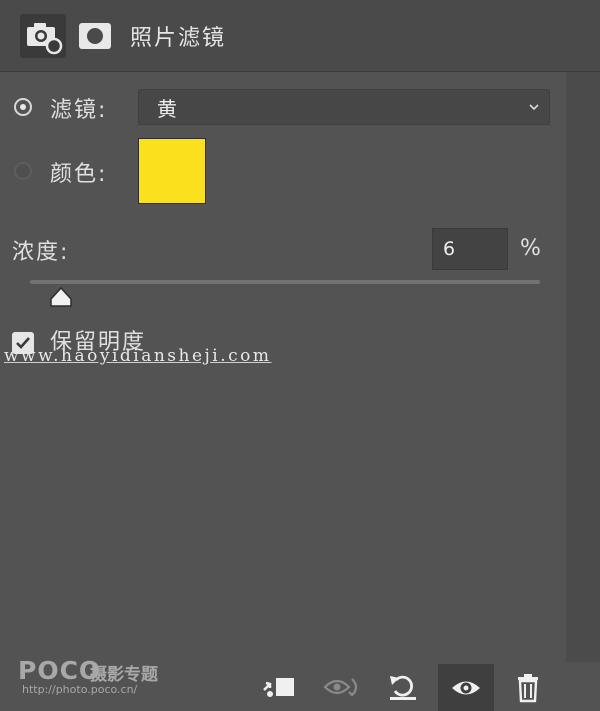 The height and width of the screenshot is (711, 600). I want to click on layer-mask-icon, so click(95, 36).